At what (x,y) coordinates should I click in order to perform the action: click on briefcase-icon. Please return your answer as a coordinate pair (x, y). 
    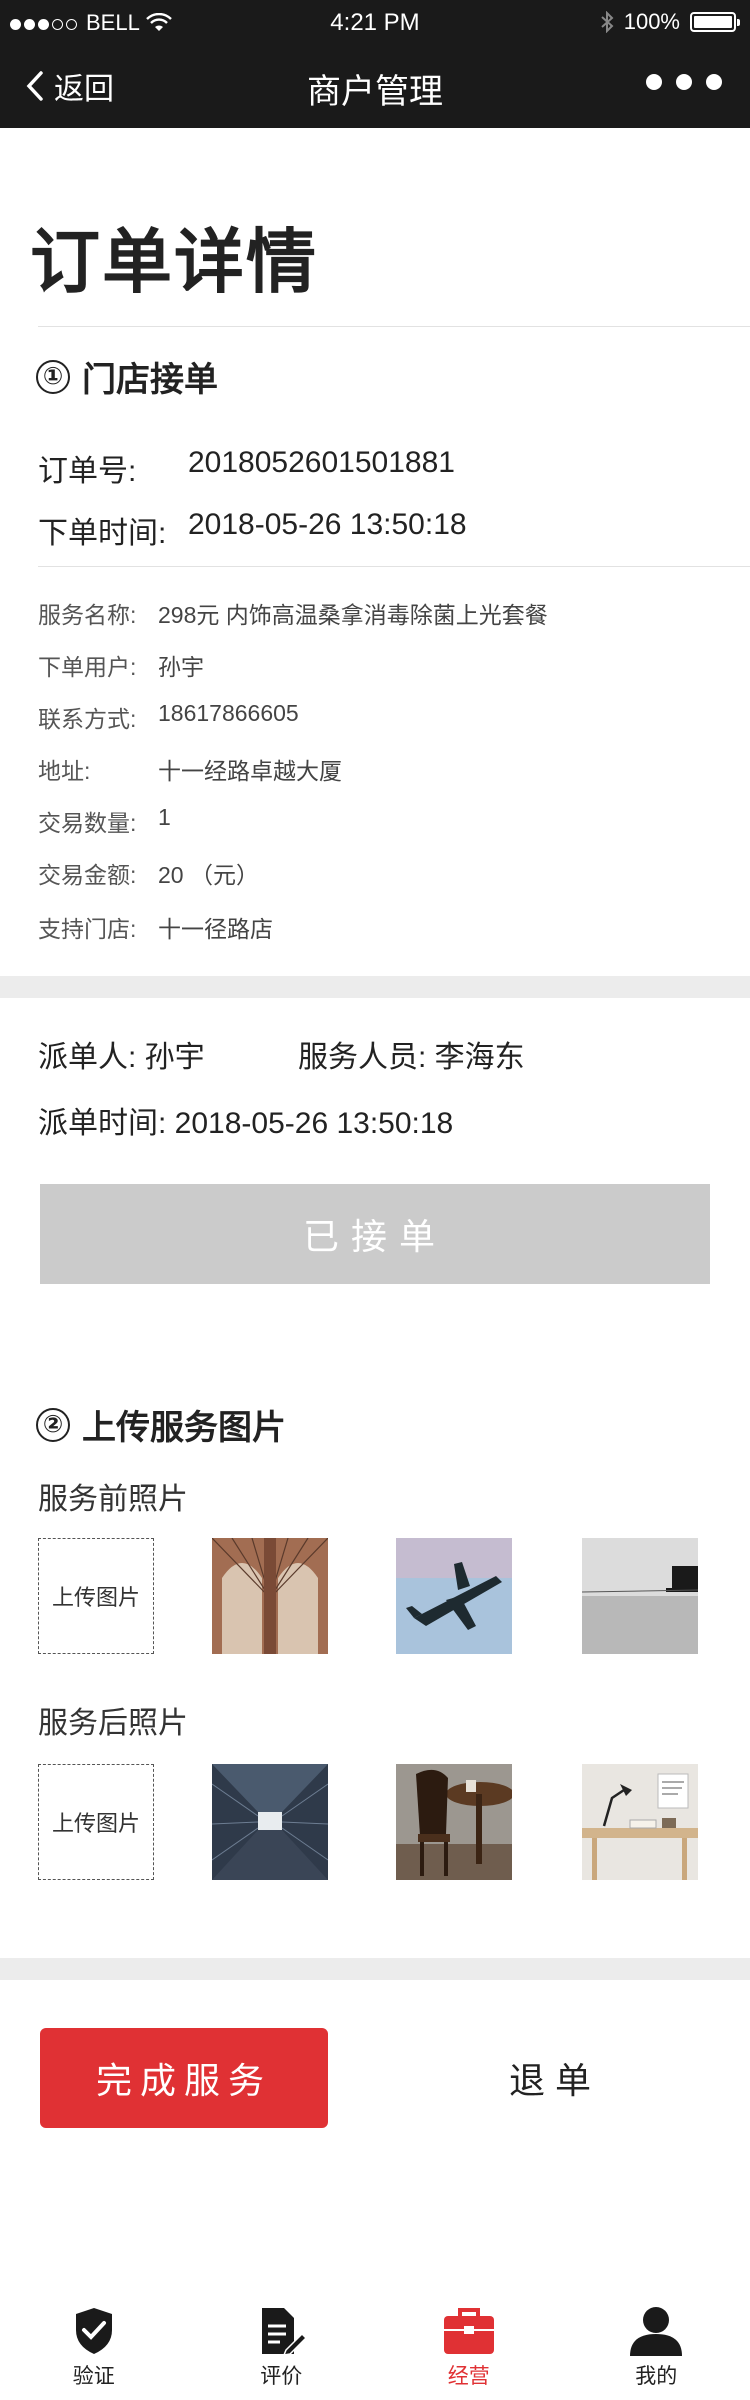
    Looking at the image, I should click on (468, 2331).